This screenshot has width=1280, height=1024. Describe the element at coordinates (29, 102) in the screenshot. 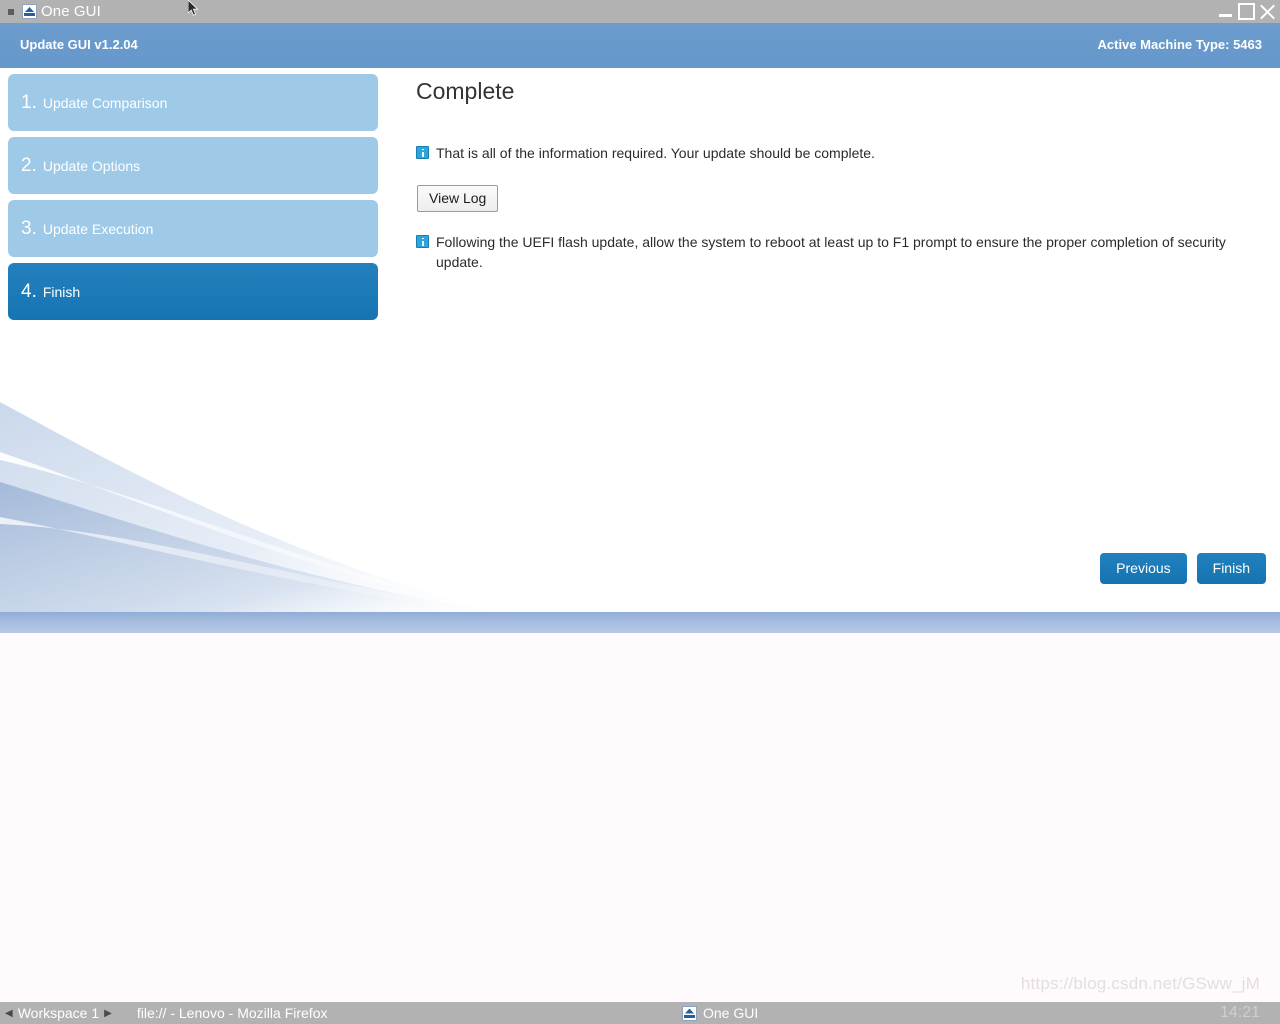

I see `step-number: 1.` at that location.